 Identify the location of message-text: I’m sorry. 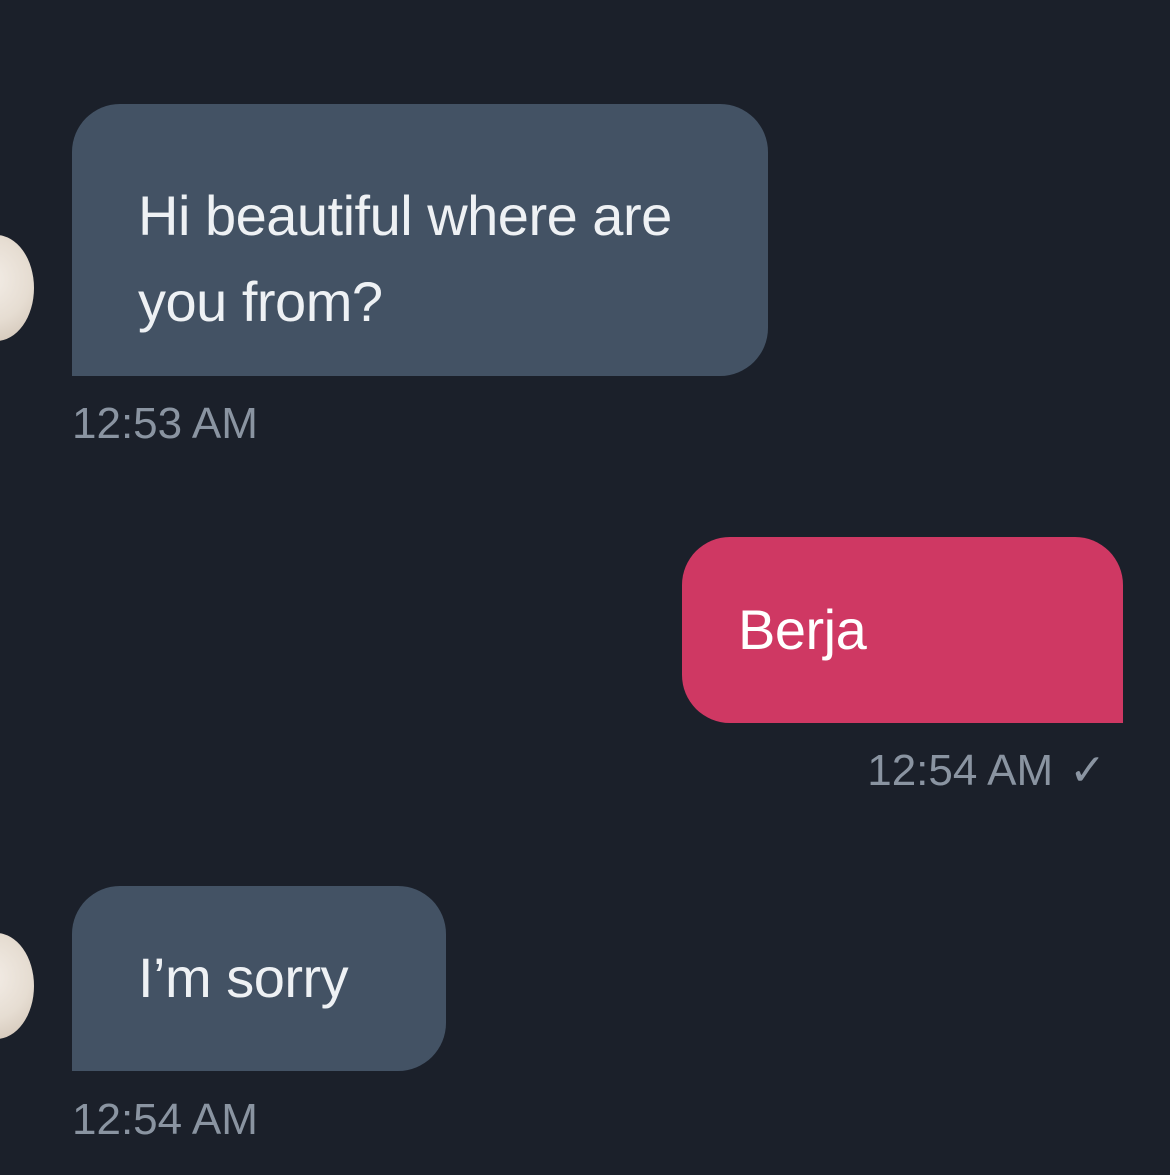
(243, 977).